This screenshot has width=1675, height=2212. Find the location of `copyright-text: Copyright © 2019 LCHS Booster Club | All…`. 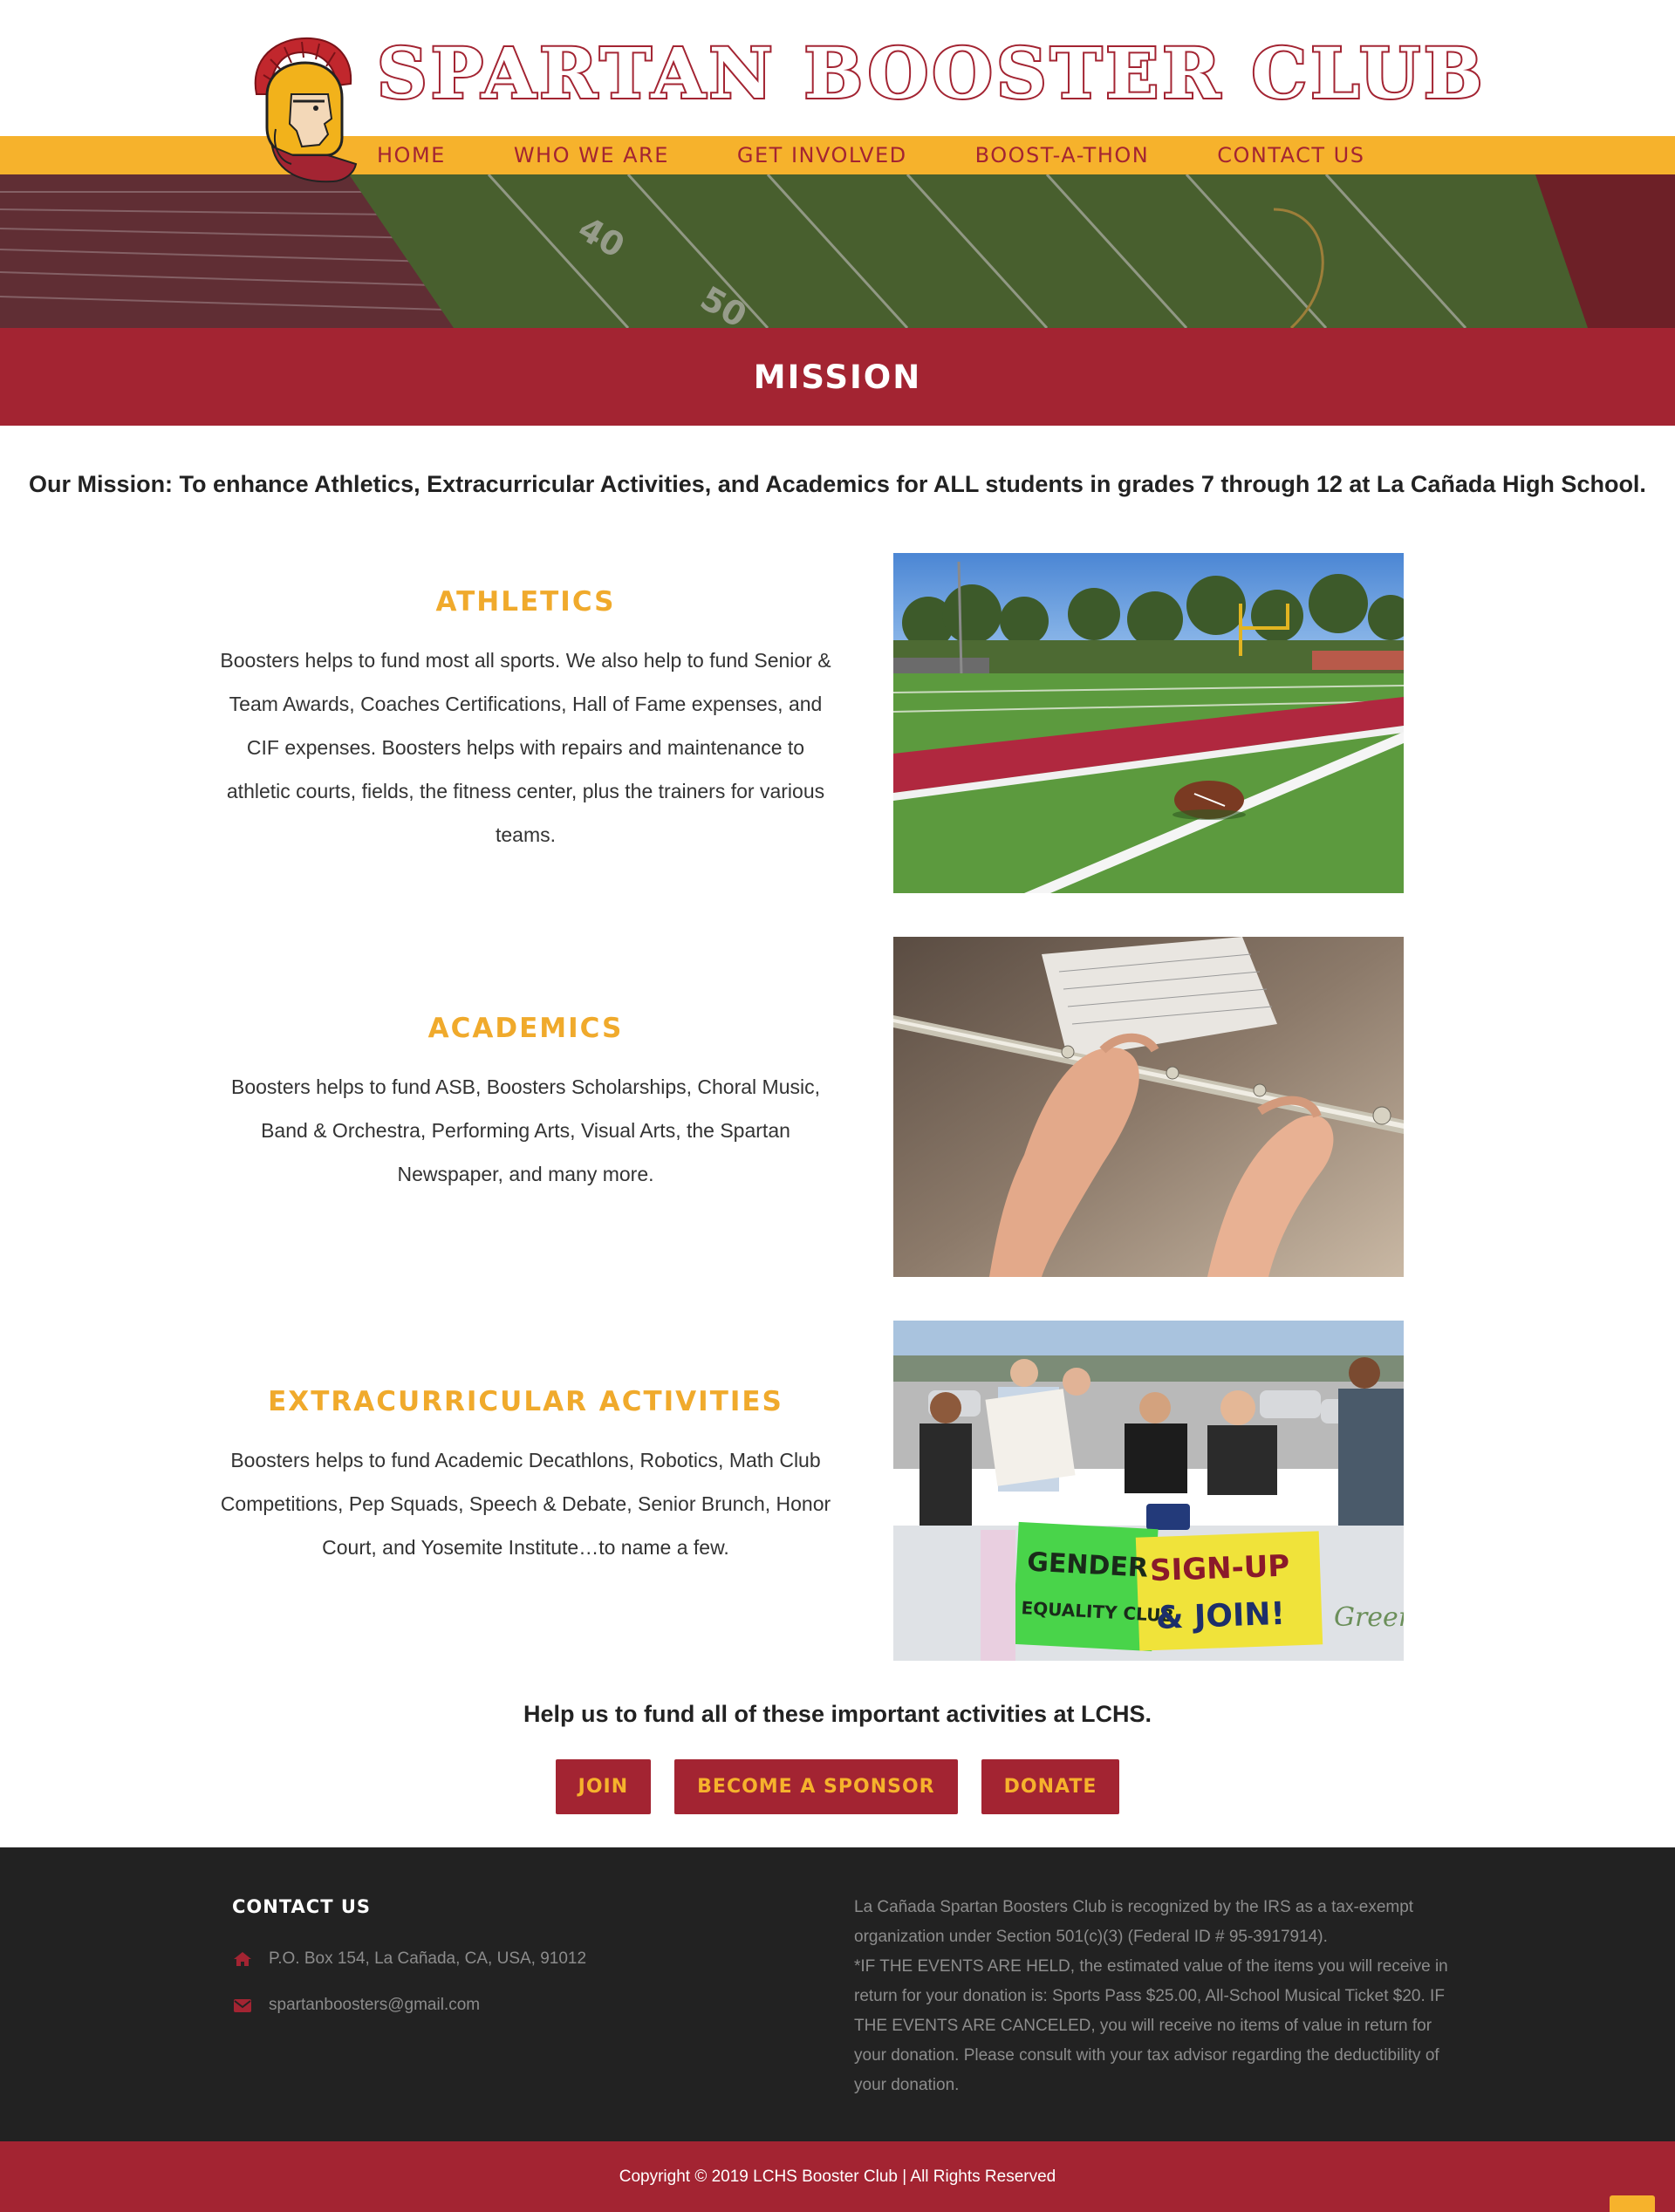

copyright-text: Copyright © 2019 LCHS Booster Club | All… is located at coordinates (837, 2176).